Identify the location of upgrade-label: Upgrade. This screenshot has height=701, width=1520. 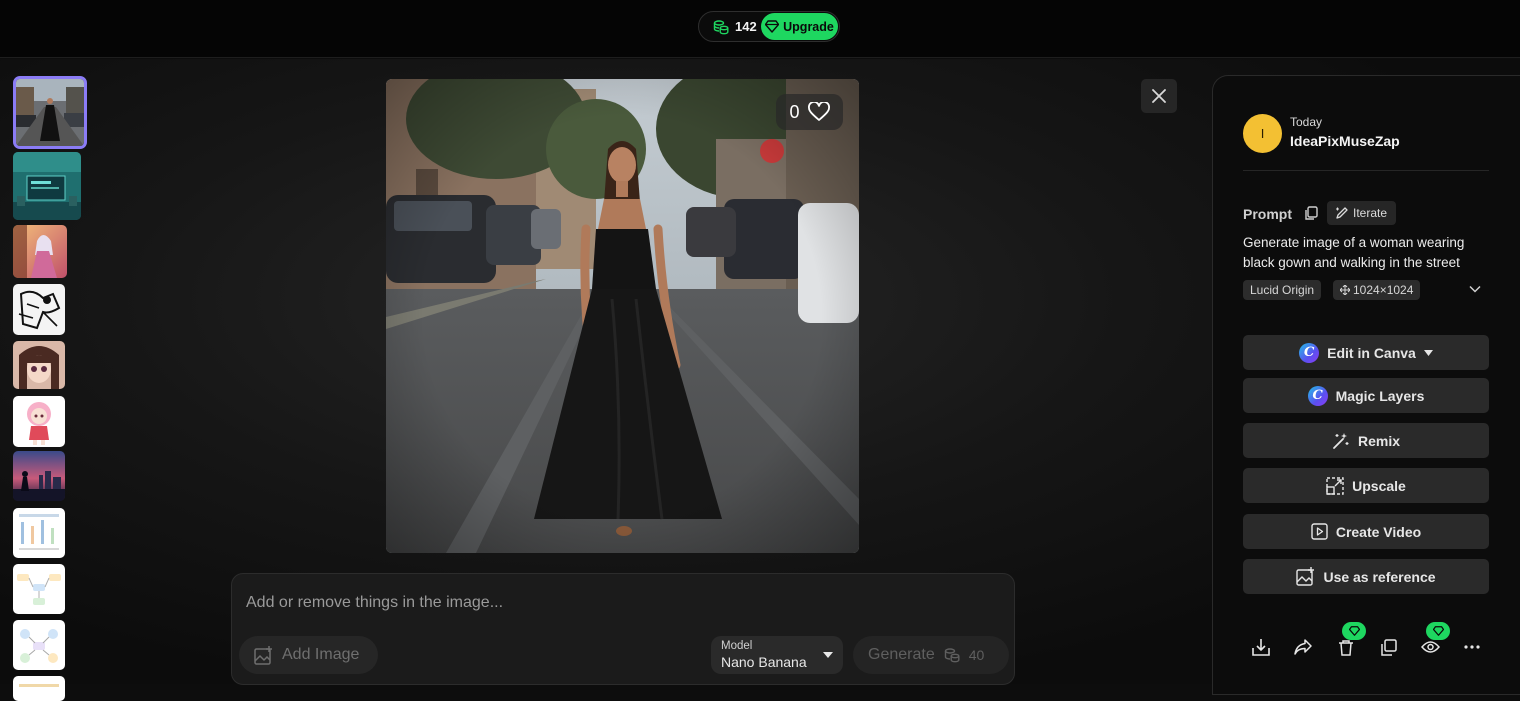
(808, 26).